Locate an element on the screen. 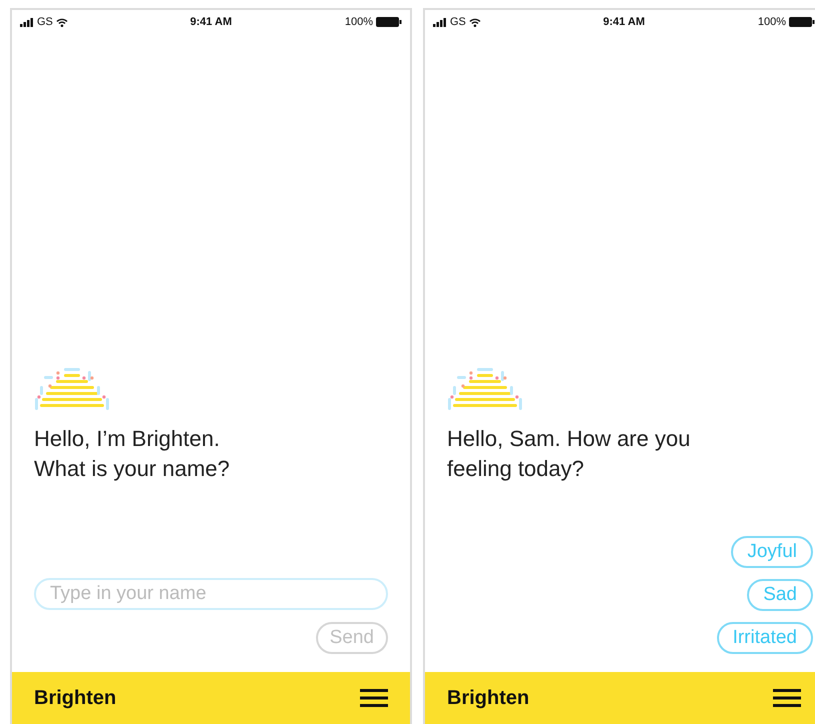 The height and width of the screenshot is (724, 815). mood-option-button: Irritated is located at coordinates (764, 638).